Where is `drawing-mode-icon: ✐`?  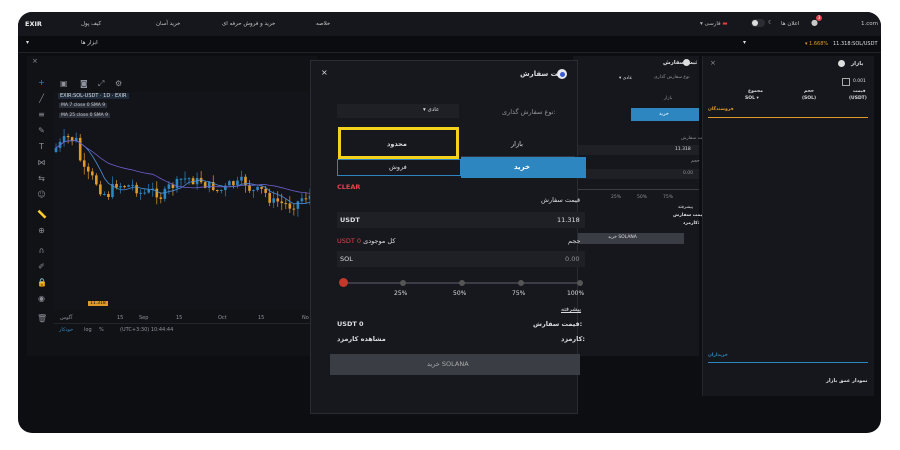
drawing-mode-icon: ✐ is located at coordinates (41, 266).